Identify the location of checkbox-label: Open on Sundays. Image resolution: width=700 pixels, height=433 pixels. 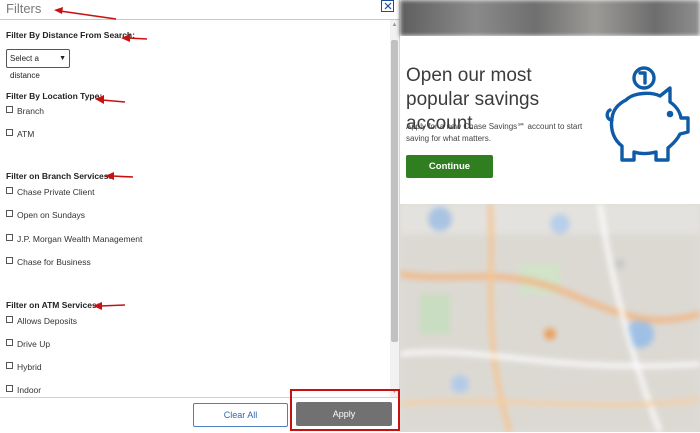
(51, 215).